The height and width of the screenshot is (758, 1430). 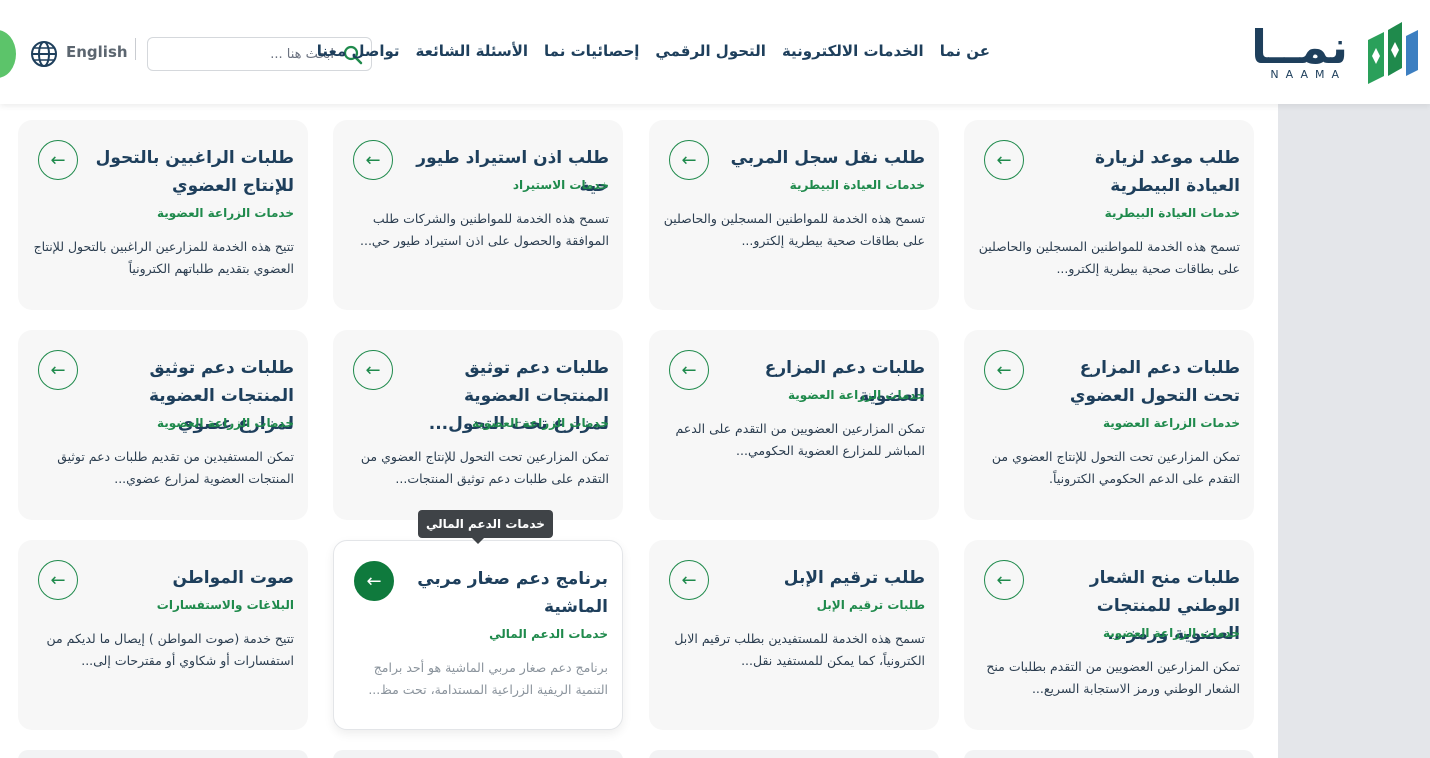 What do you see at coordinates (1154, 382) in the screenshot?
I see `card-title: طلبات دعم المزارع تحت التحول العضوي` at bounding box center [1154, 382].